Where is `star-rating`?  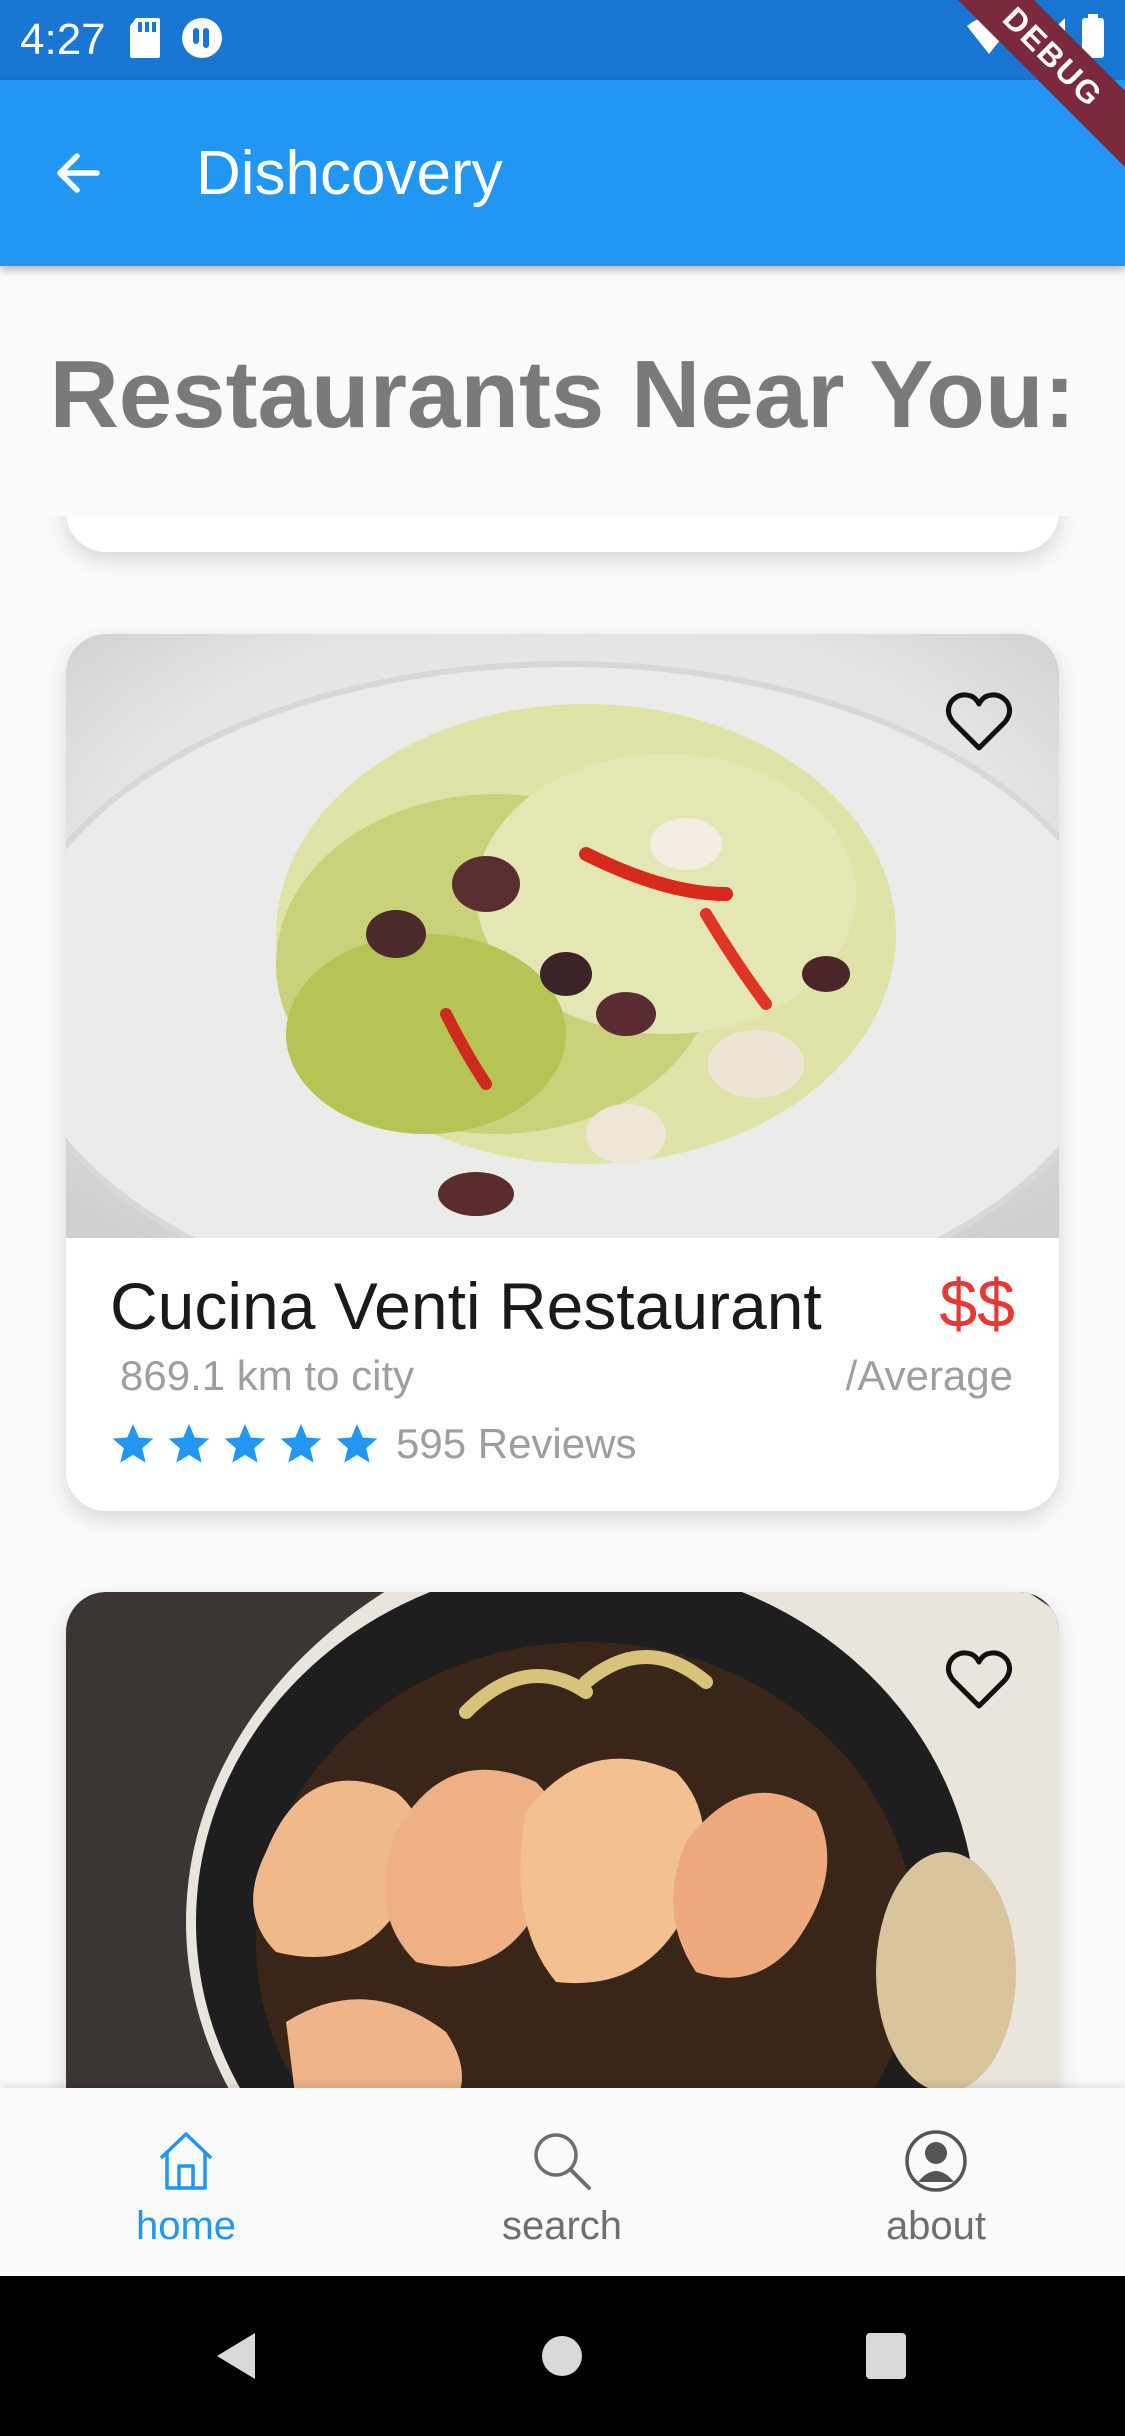
star-rating is located at coordinates (245, 1444).